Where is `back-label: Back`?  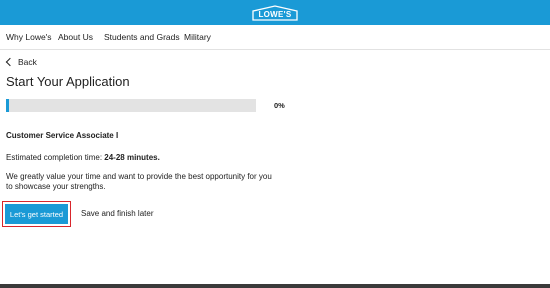
back-label: Back is located at coordinates (27, 62).